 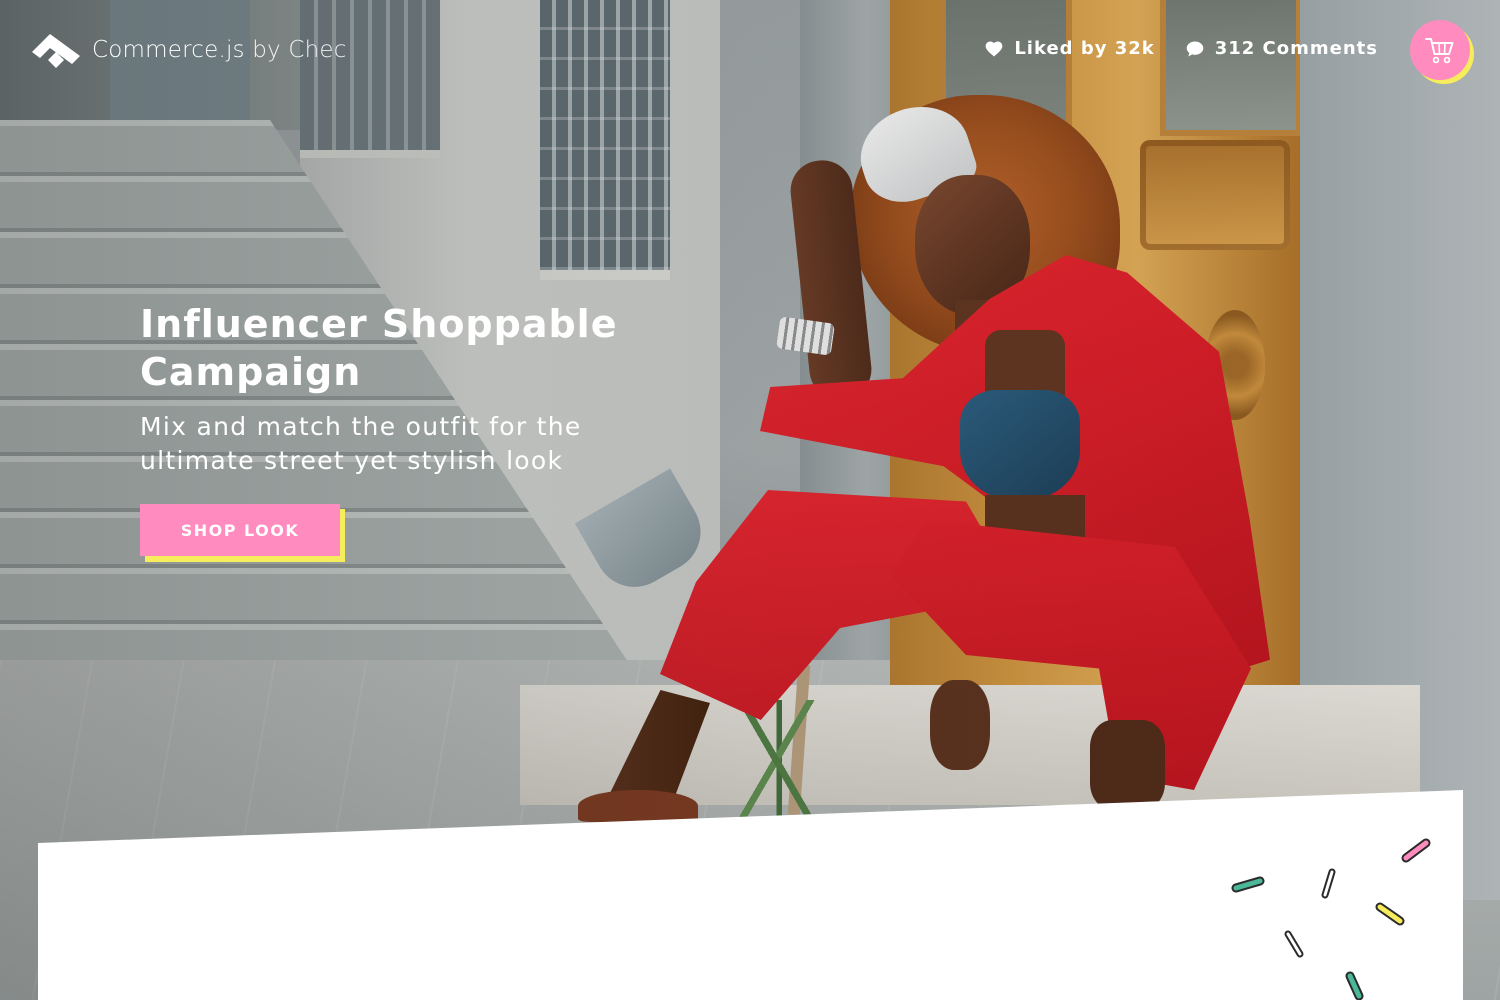 What do you see at coordinates (1331, 919) in the screenshot?
I see `sprinkles-decoration` at bounding box center [1331, 919].